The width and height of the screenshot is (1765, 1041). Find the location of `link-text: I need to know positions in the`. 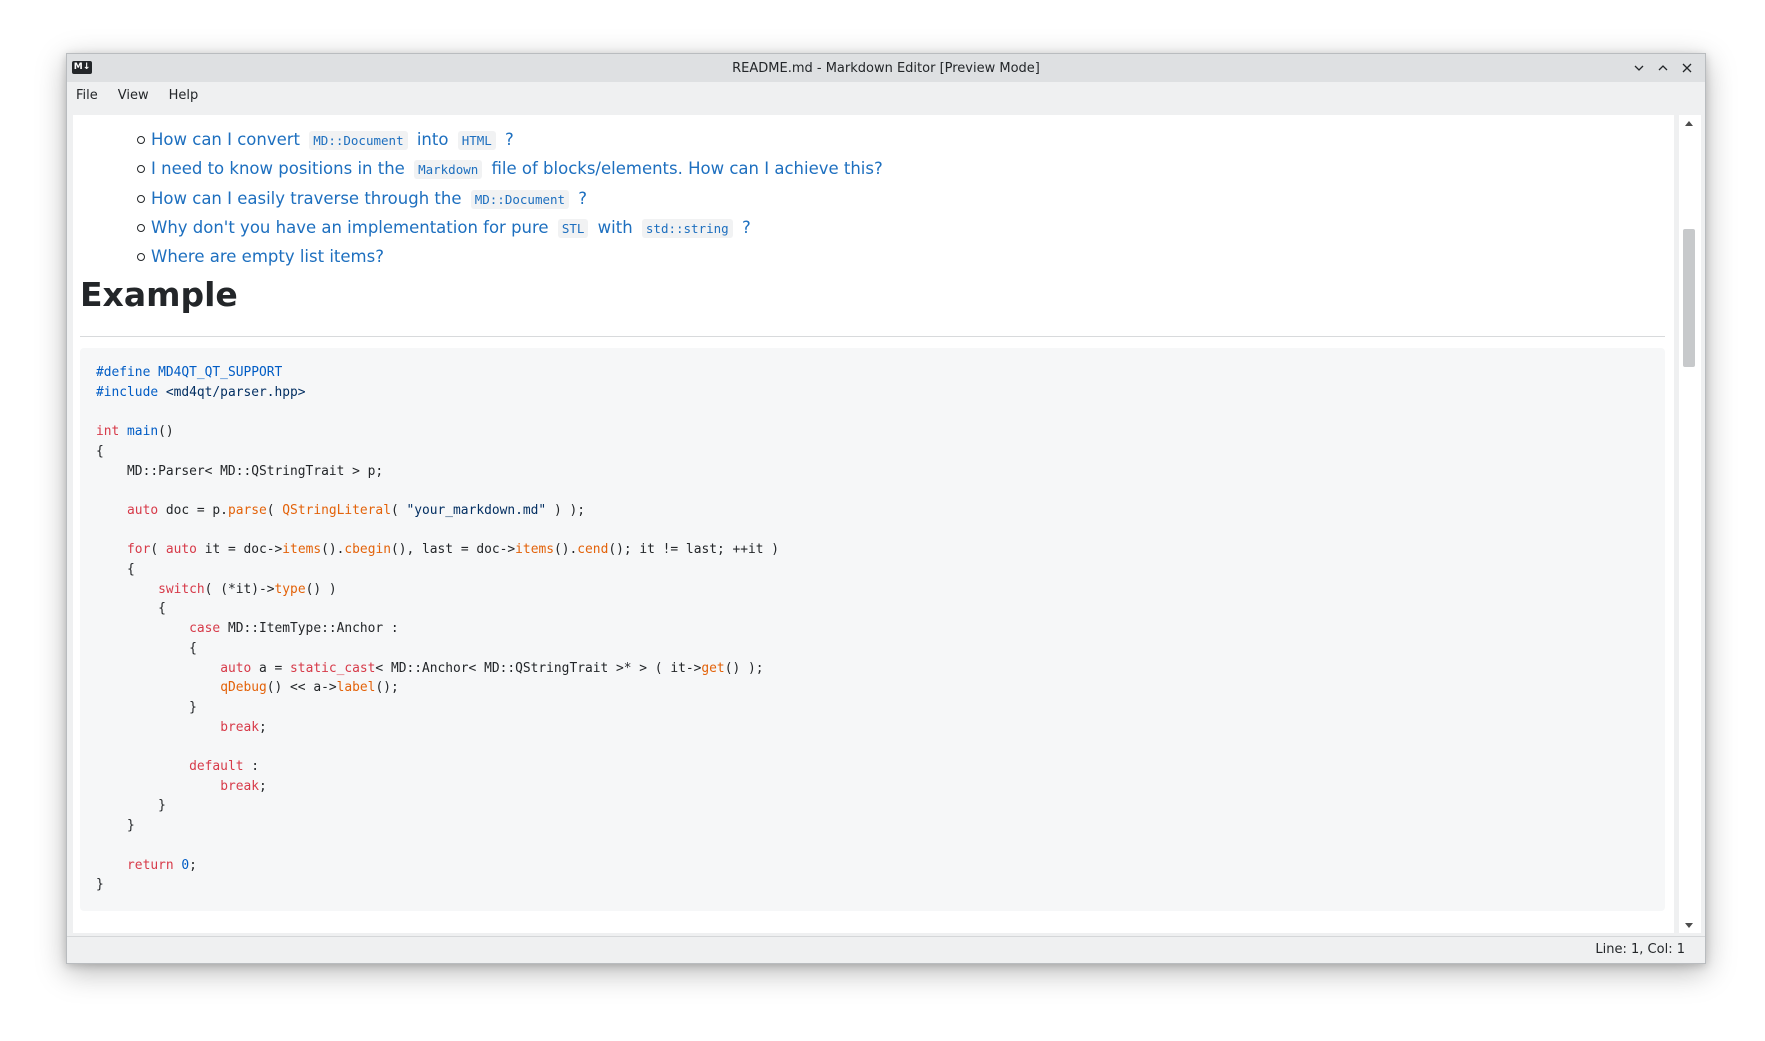

link-text: I need to know positions in the is located at coordinates (281, 169).